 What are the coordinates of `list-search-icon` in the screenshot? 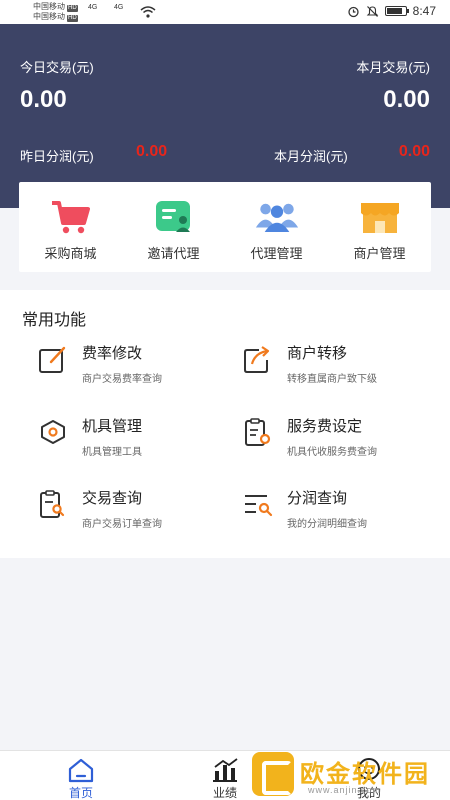 It's located at (259, 506).